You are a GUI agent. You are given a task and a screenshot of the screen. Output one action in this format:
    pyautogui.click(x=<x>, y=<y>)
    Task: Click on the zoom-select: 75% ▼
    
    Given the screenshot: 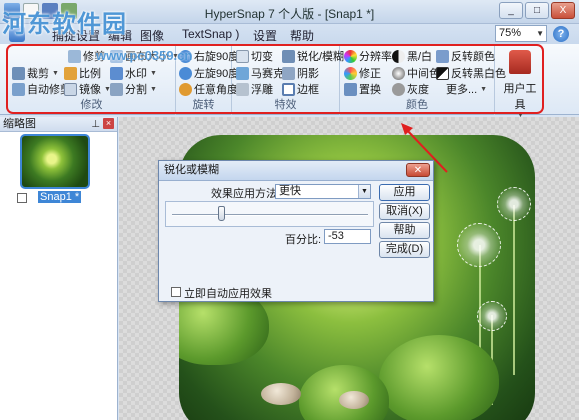 What is the action you would take?
    pyautogui.click(x=521, y=33)
    